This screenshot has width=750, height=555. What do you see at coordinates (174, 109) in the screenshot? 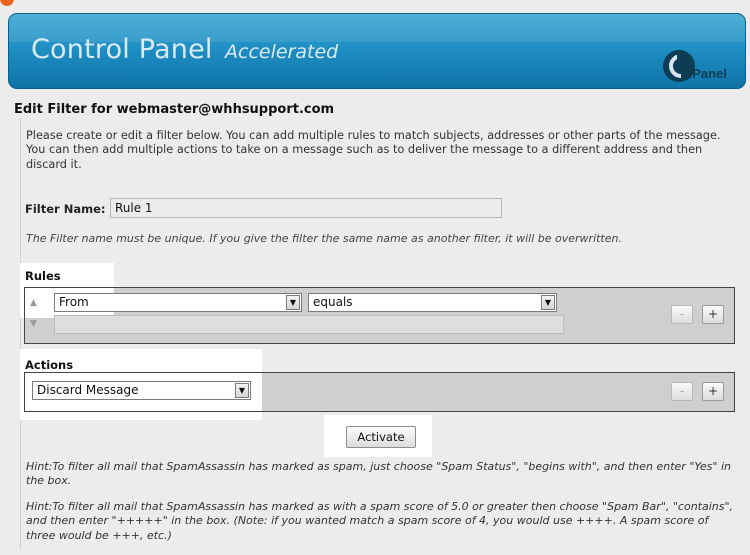
I see `page-title: Edit Filter for webmaster@whhsupport.com` at bounding box center [174, 109].